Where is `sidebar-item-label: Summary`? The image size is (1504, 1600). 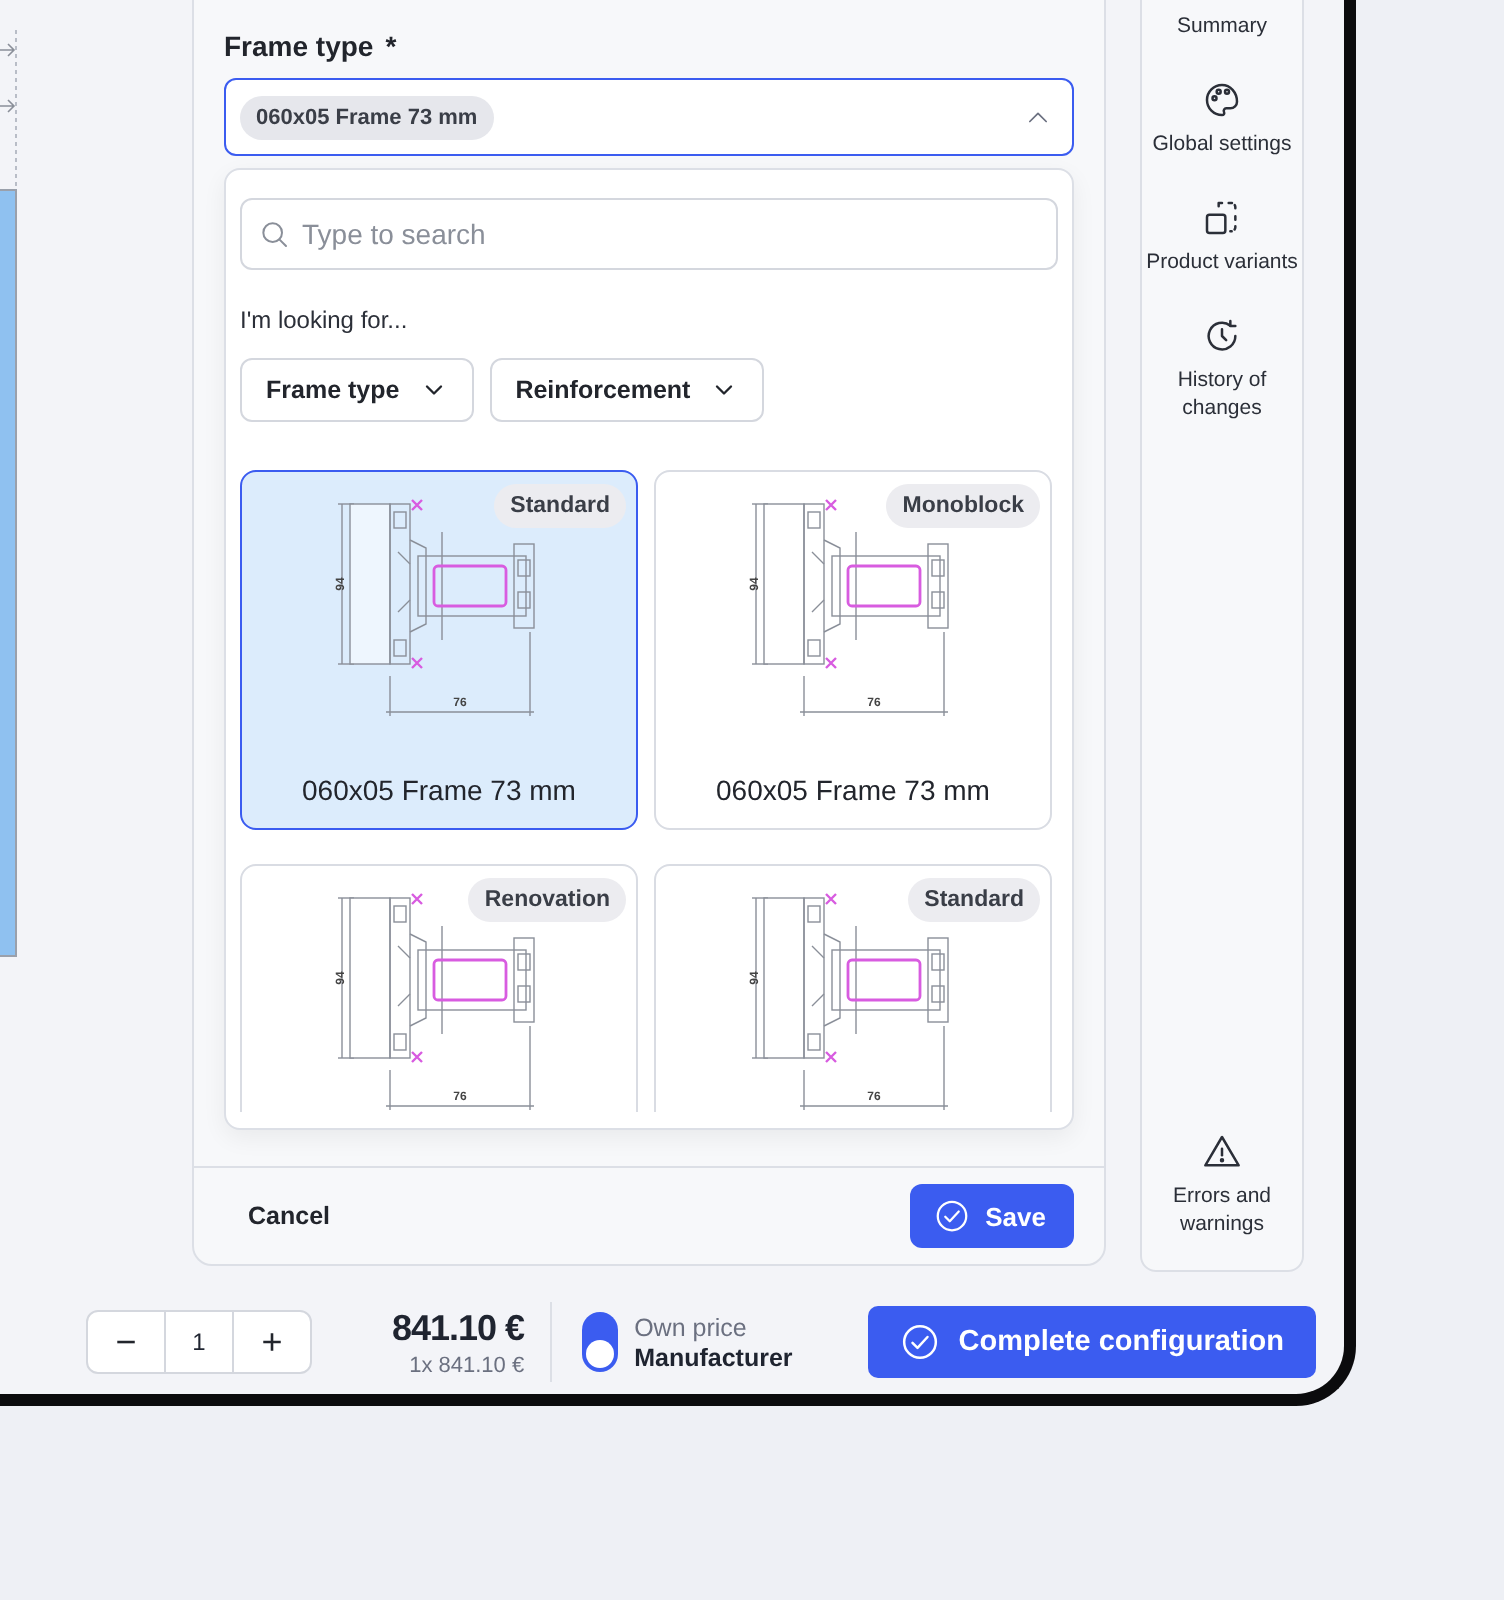
sidebar-item-label: Summary is located at coordinates (1222, 26).